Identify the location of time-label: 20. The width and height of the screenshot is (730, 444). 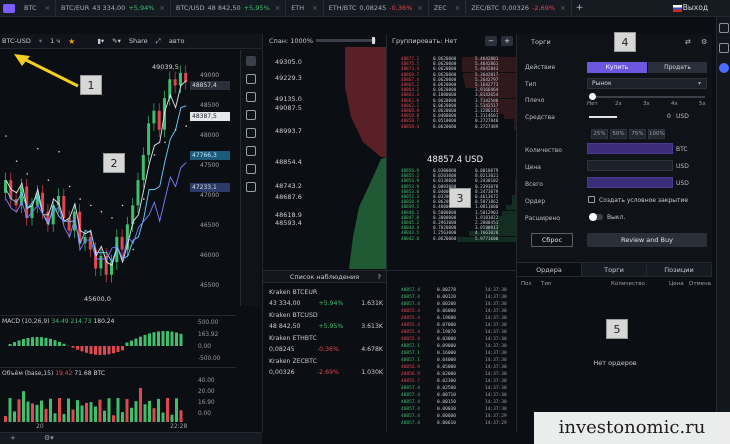
(40, 426).